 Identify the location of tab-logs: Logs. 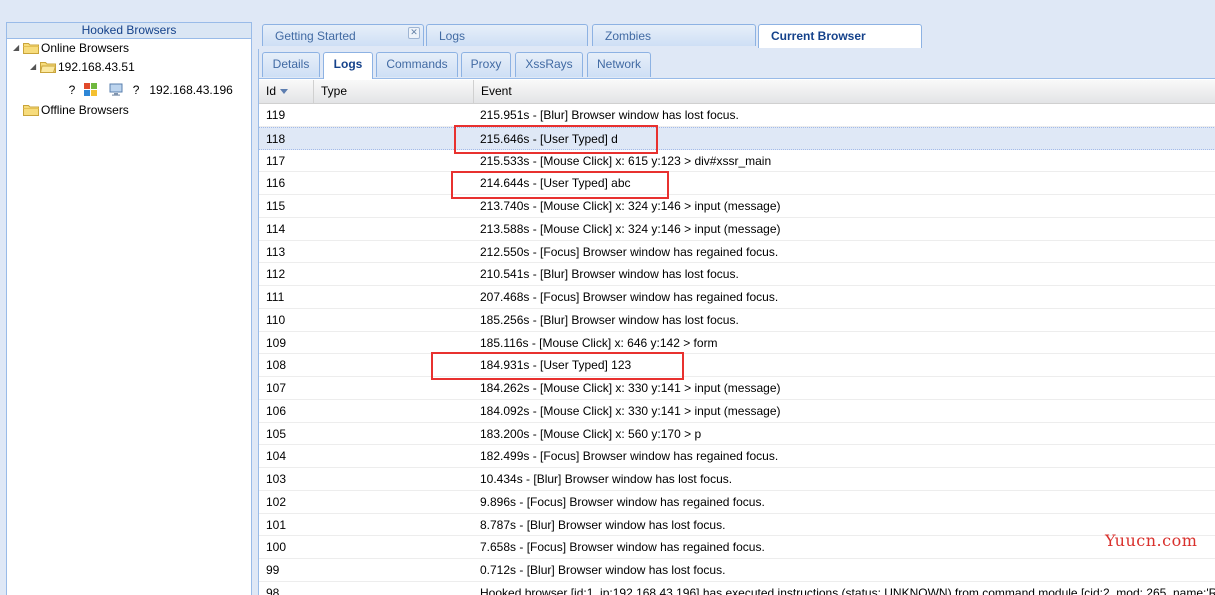
(507, 35).